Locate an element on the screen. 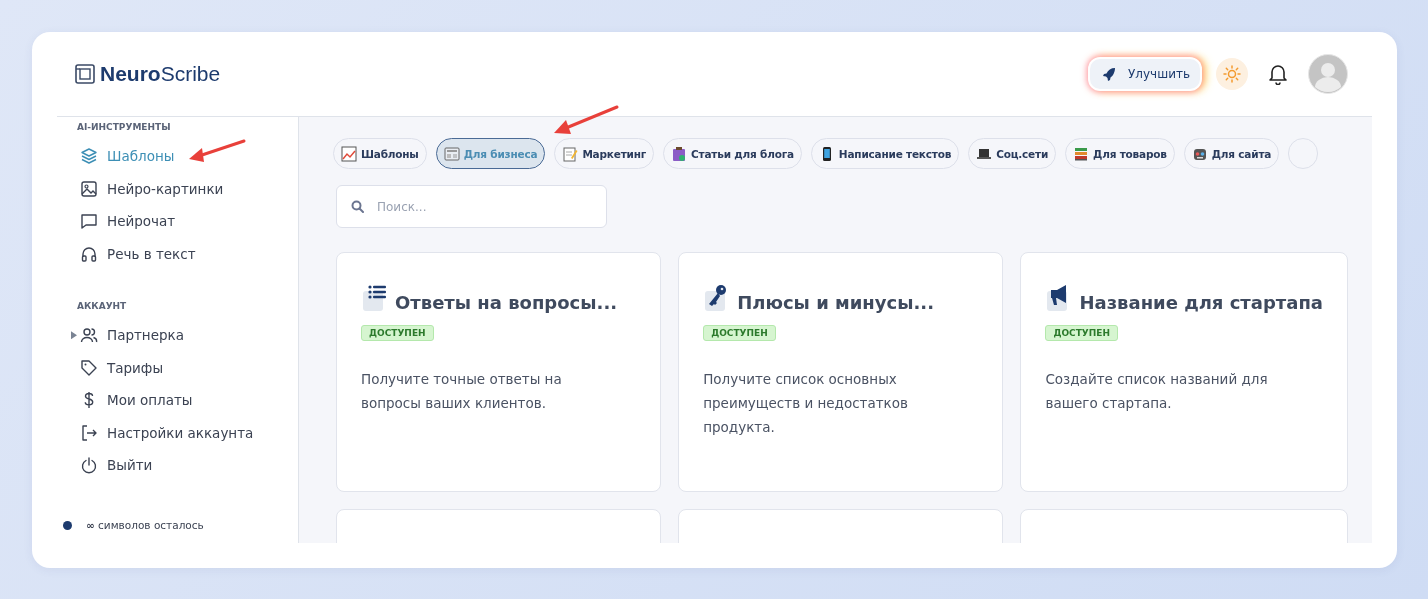 This screenshot has height=599, width=1428. nav-item: Тарифы is located at coordinates (110, 367).